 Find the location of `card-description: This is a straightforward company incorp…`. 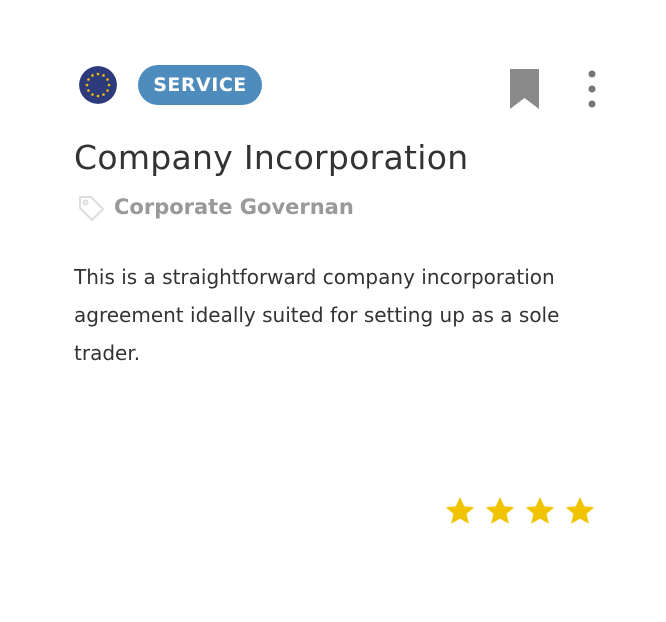

card-description: This is a straightforward company incorp… is located at coordinates (317, 315).